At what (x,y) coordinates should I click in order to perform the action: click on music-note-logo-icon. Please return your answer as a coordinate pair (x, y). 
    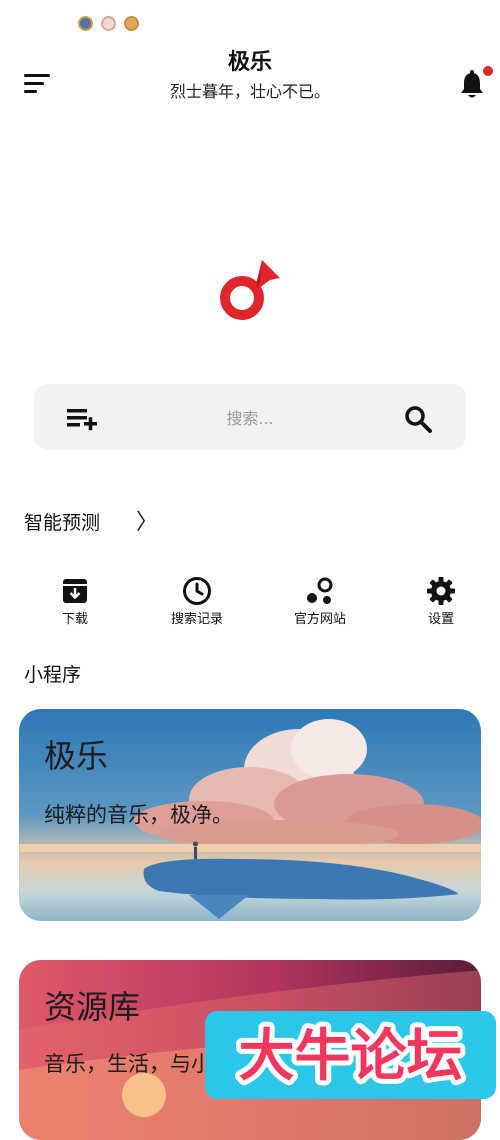
    Looking at the image, I should click on (250, 290).